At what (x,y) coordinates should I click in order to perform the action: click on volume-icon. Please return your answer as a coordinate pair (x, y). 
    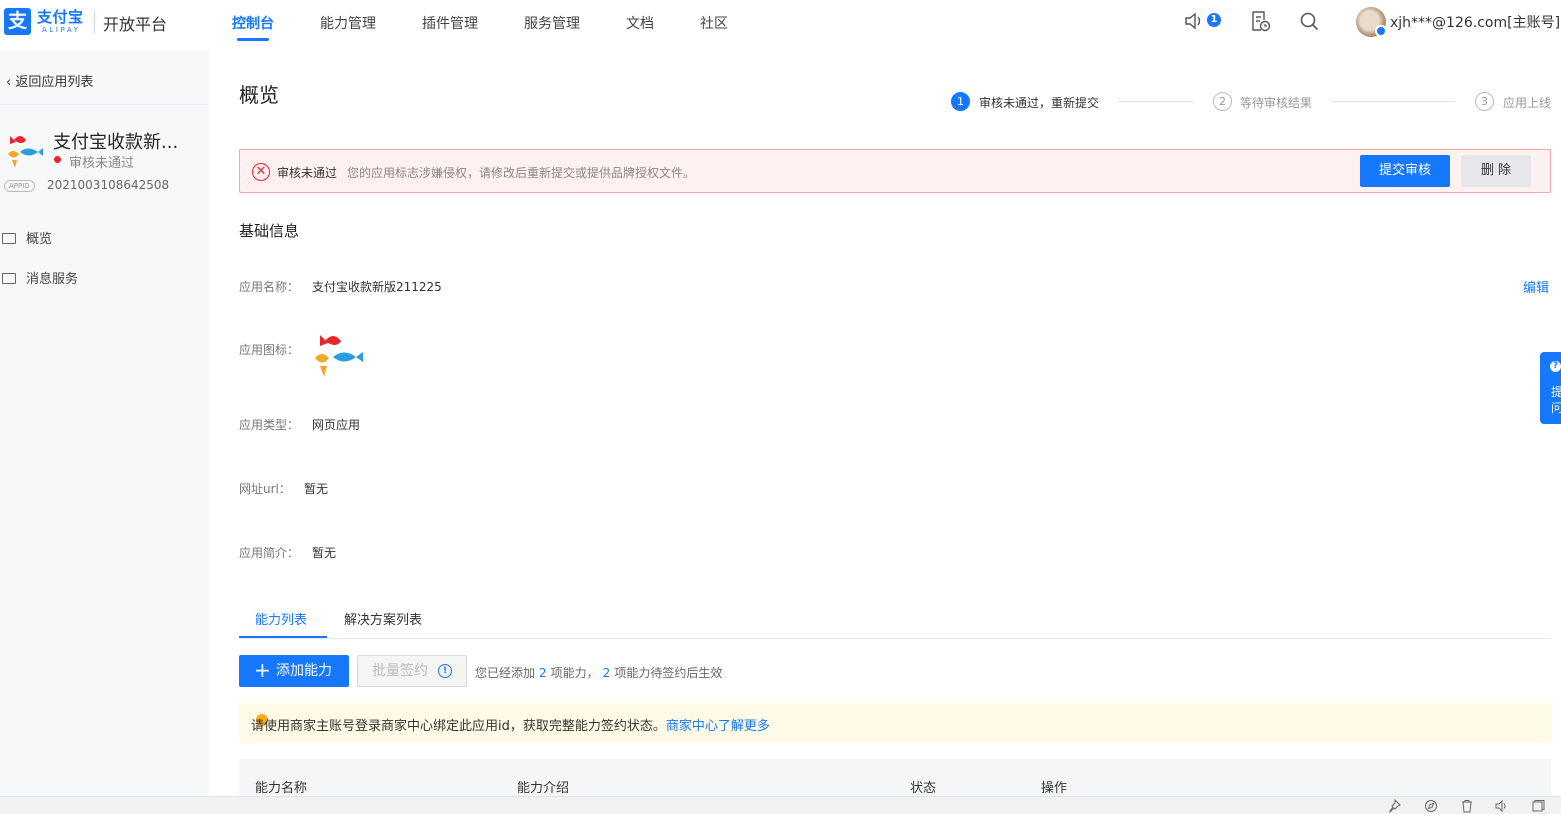
    Looking at the image, I should click on (1501, 806).